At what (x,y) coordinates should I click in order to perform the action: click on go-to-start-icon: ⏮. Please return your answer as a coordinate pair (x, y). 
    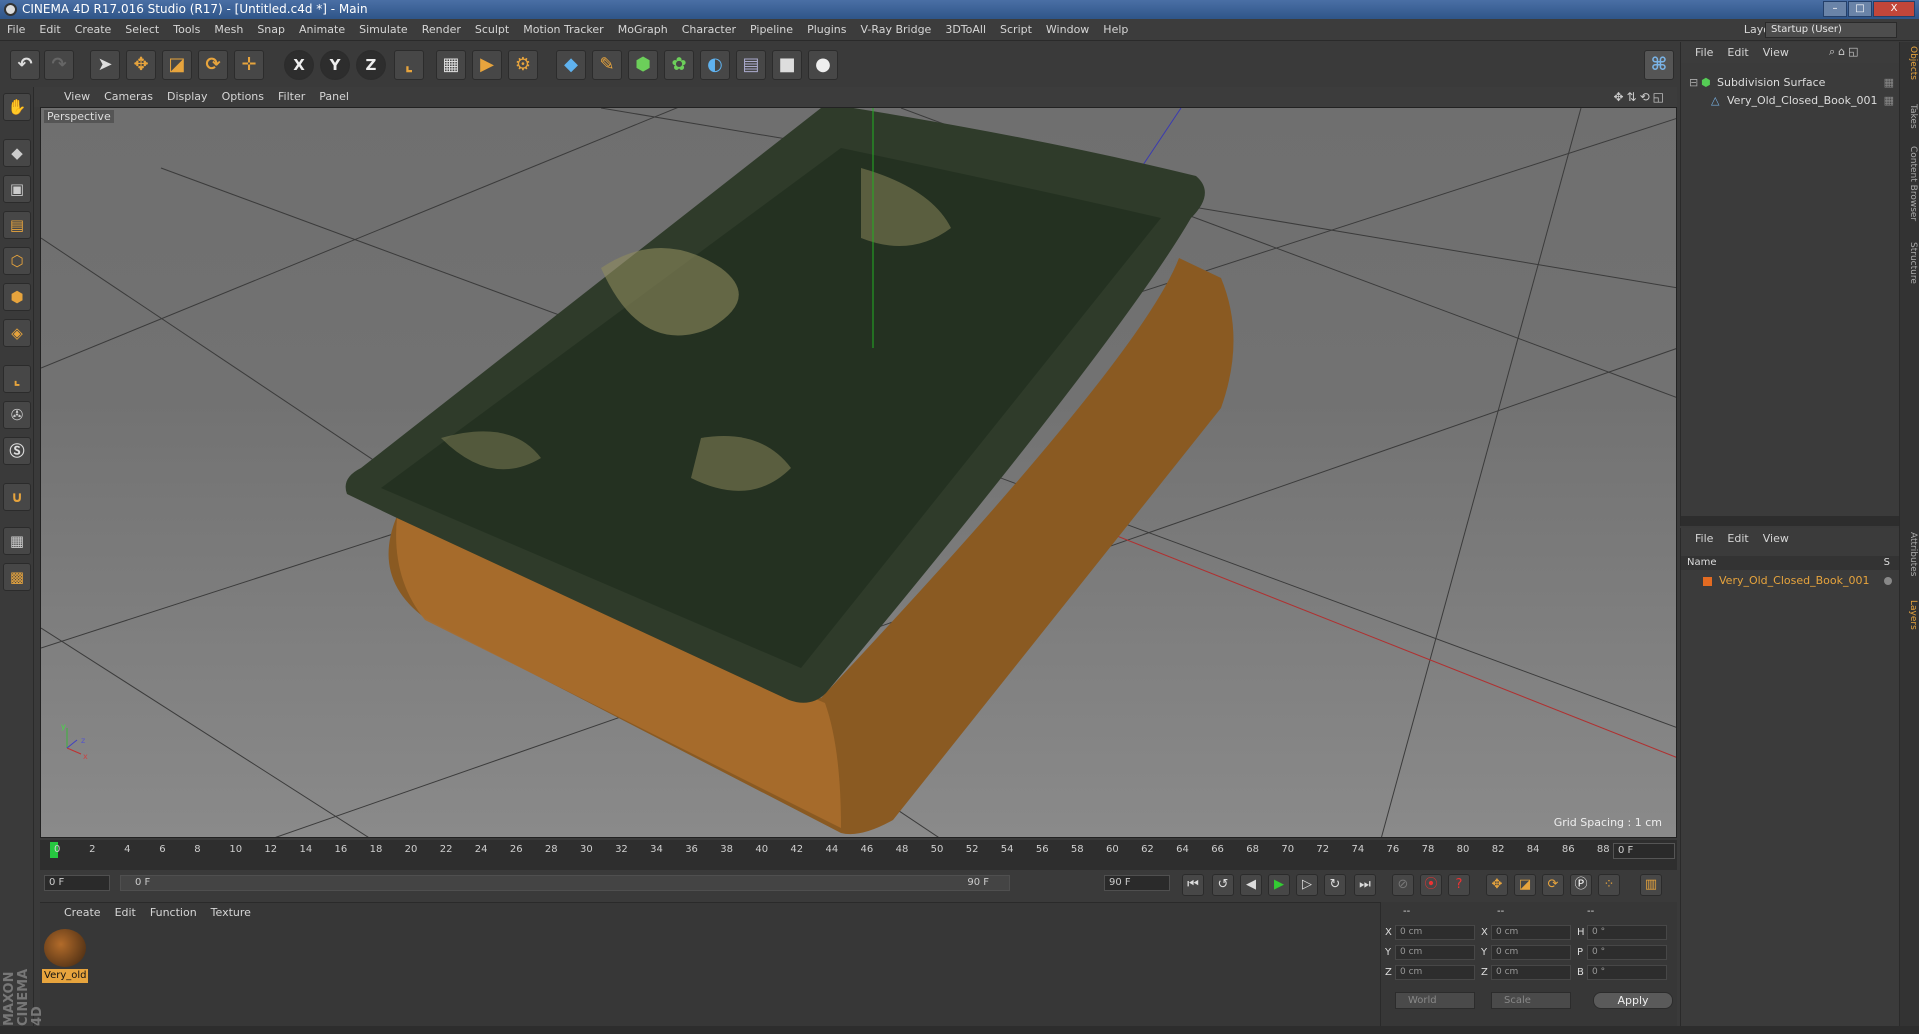
    Looking at the image, I should click on (1193, 885).